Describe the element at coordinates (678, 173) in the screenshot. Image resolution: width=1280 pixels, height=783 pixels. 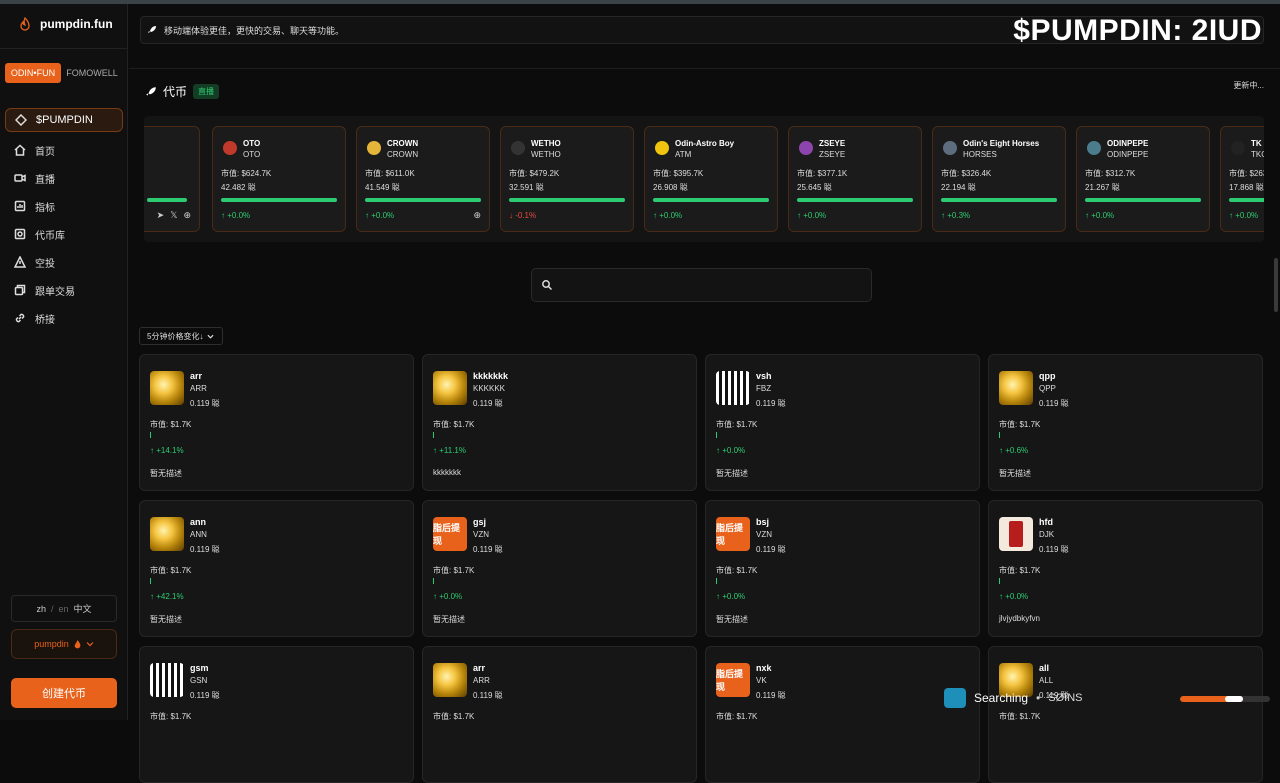
I see `market-cap: 市值: $395.7K` at that location.